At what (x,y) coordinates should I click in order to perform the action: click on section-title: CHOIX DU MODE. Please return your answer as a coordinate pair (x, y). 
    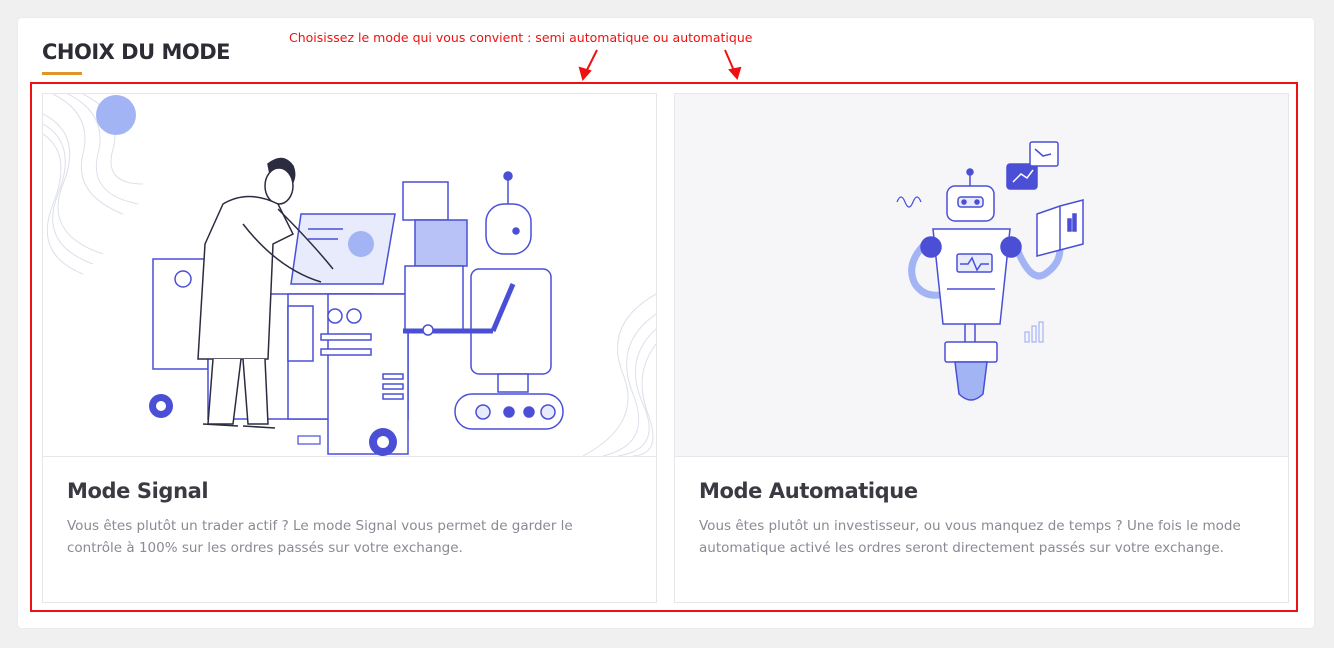
    Looking at the image, I should click on (136, 52).